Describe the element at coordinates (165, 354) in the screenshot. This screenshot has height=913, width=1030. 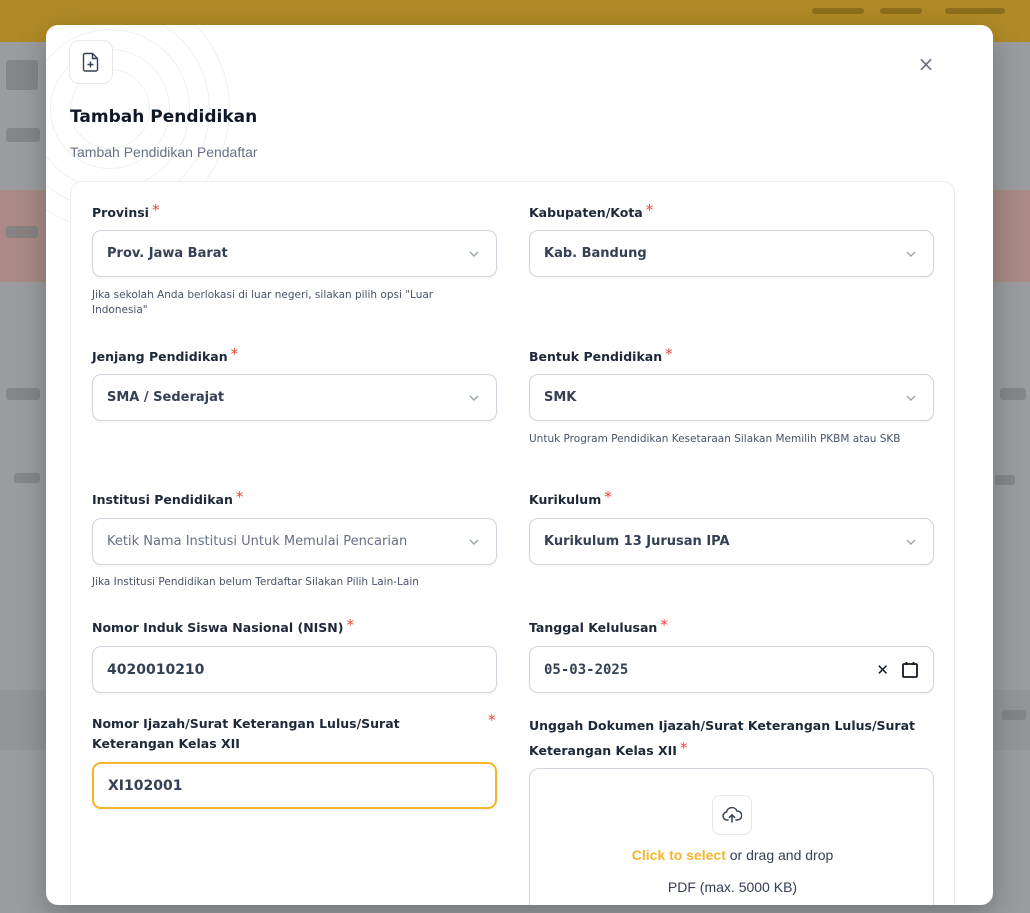
I see `jenjang-label: Jenjang Pendidikan *` at that location.